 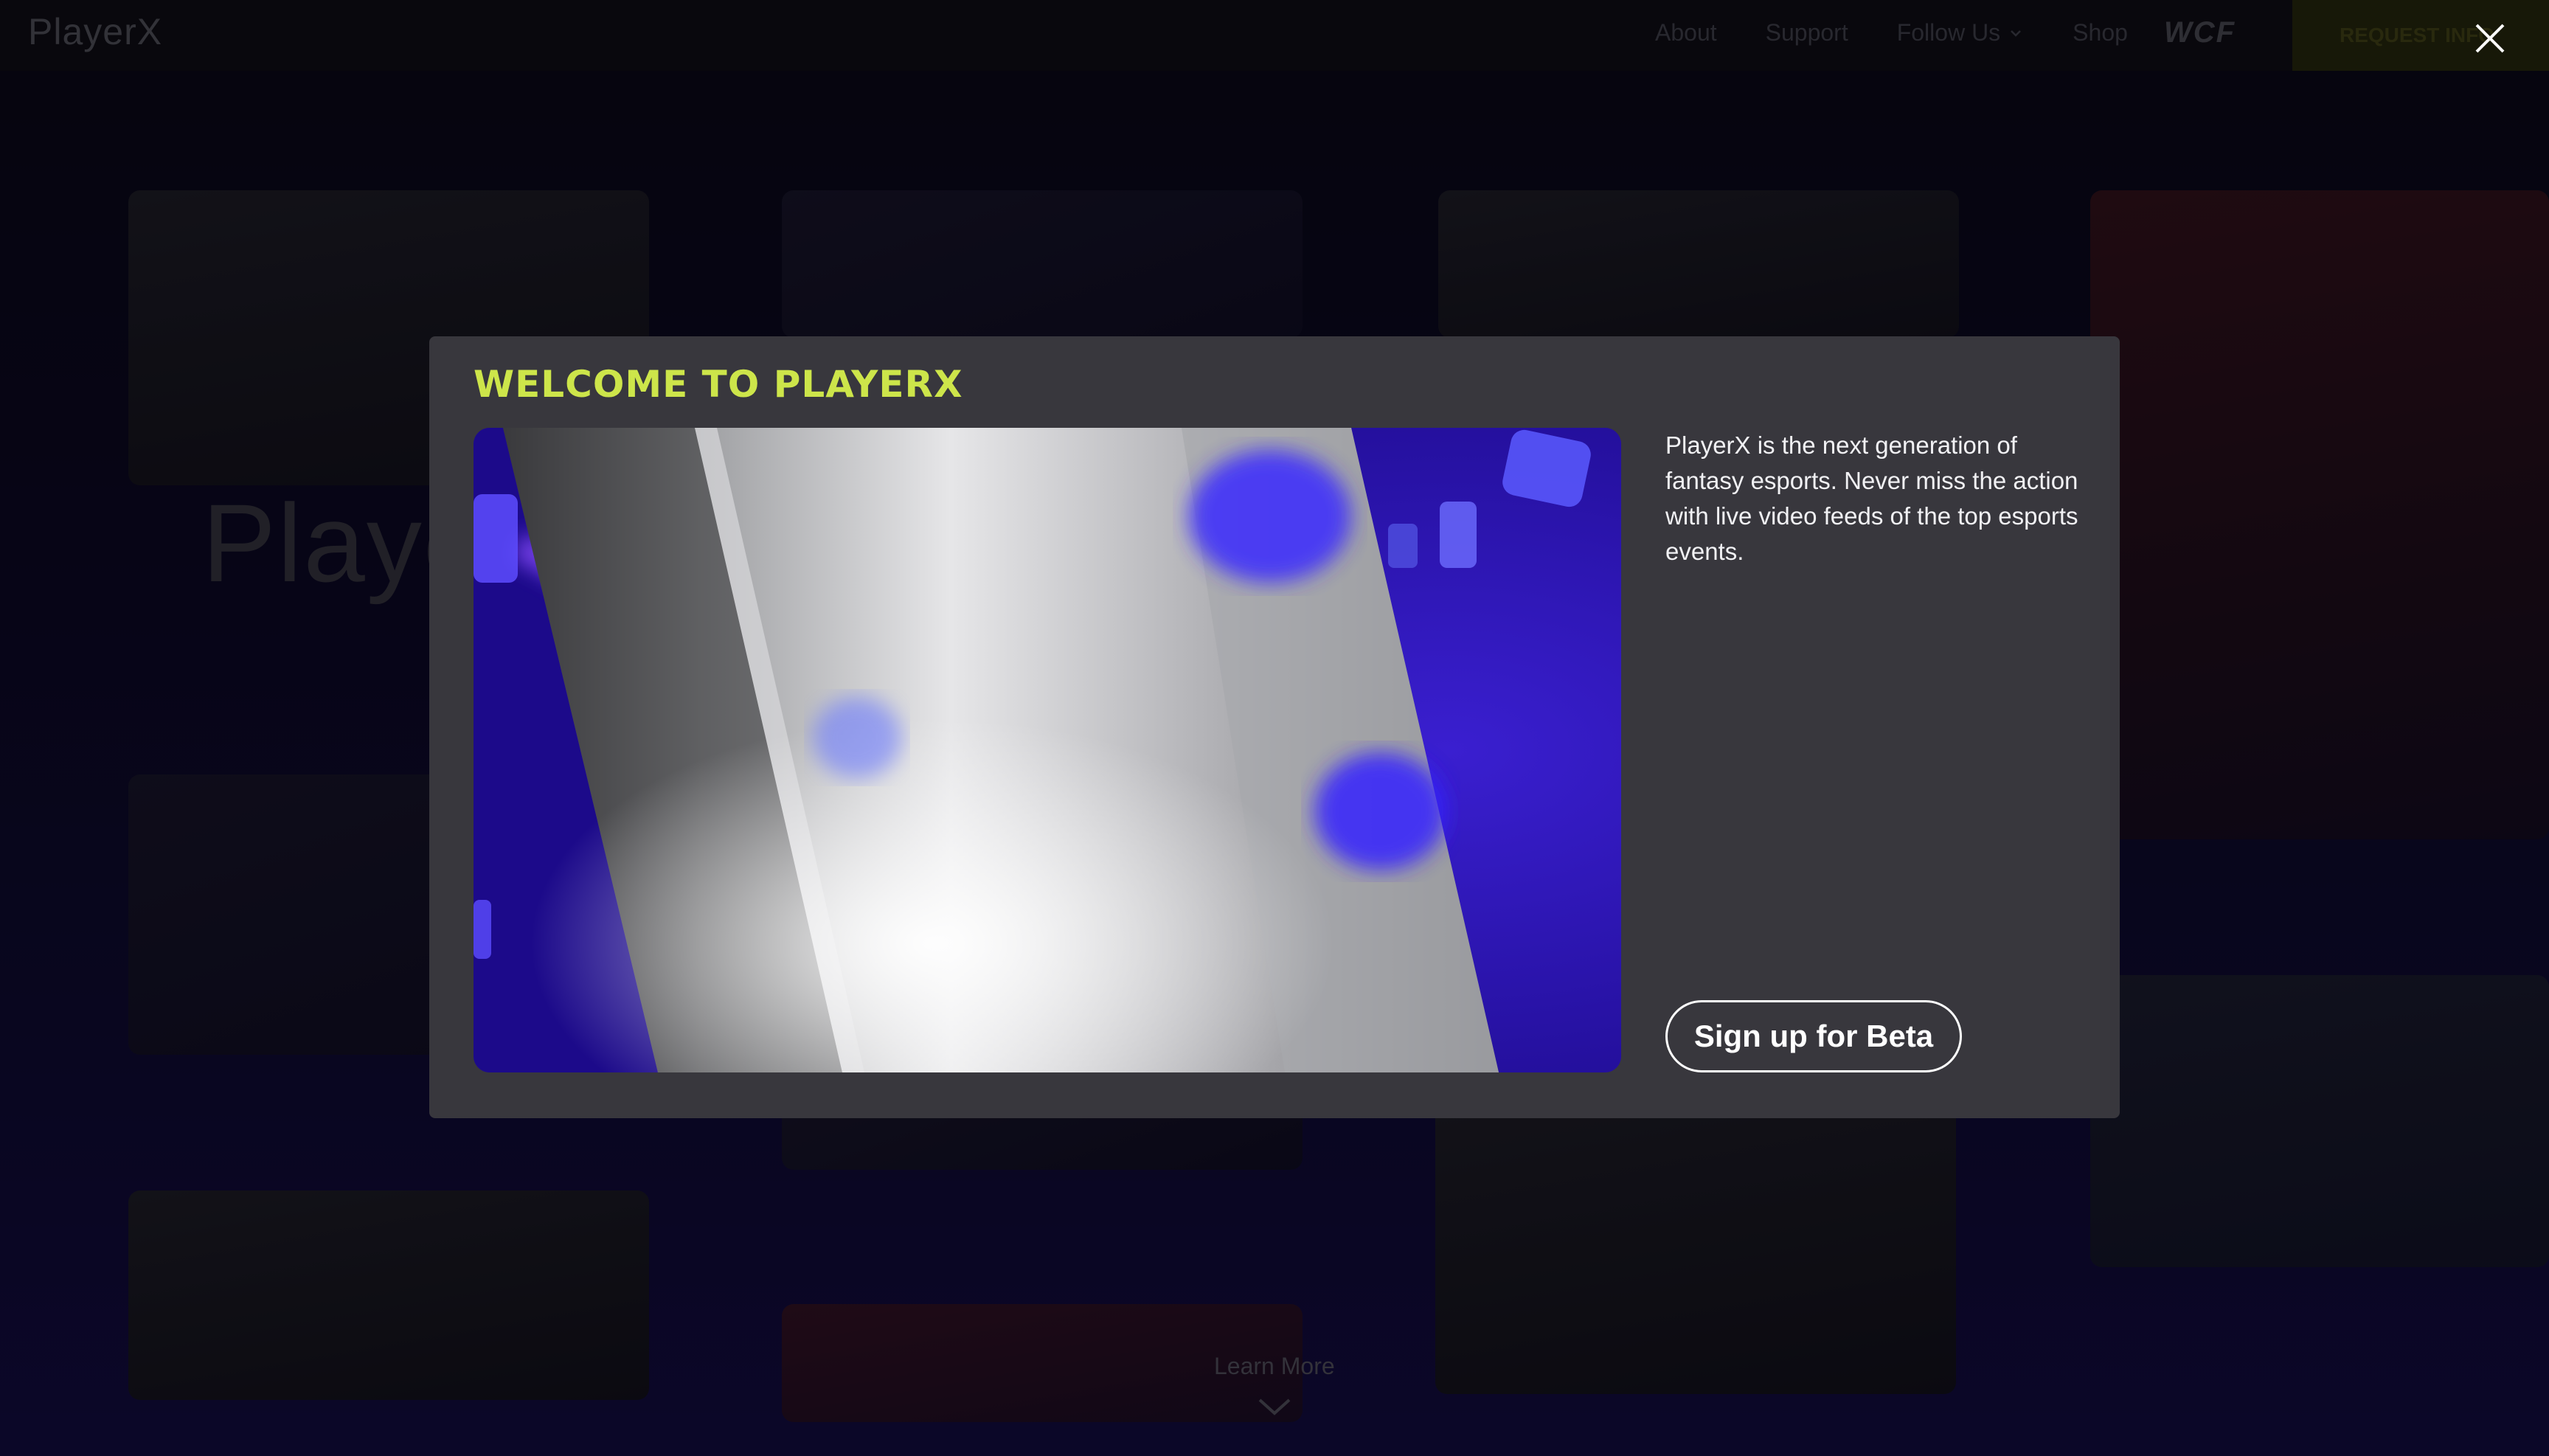 What do you see at coordinates (2490, 38) in the screenshot?
I see `close-icon` at bounding box center [2490, 38].